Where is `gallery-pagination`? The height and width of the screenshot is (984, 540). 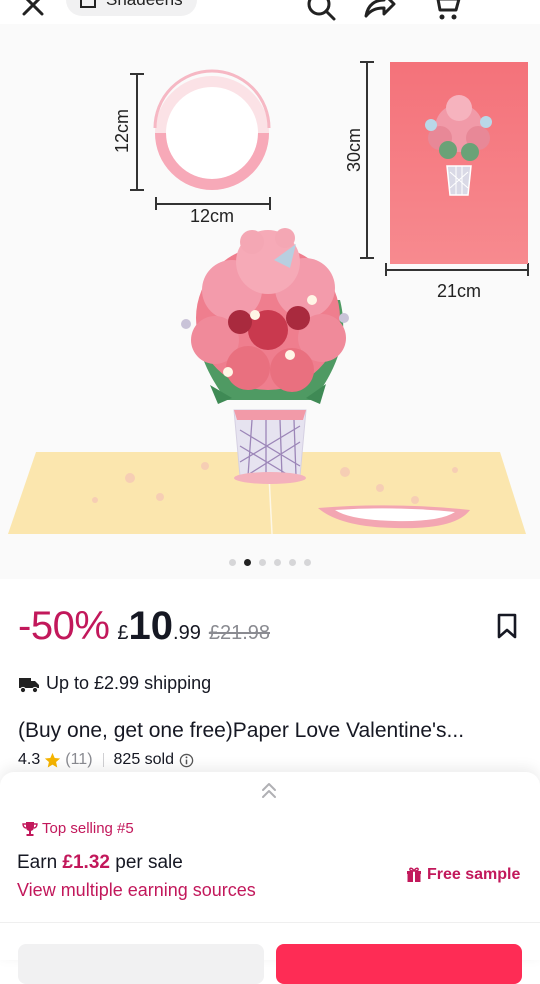
gallery-pagination is located at coordinates (270, 562).